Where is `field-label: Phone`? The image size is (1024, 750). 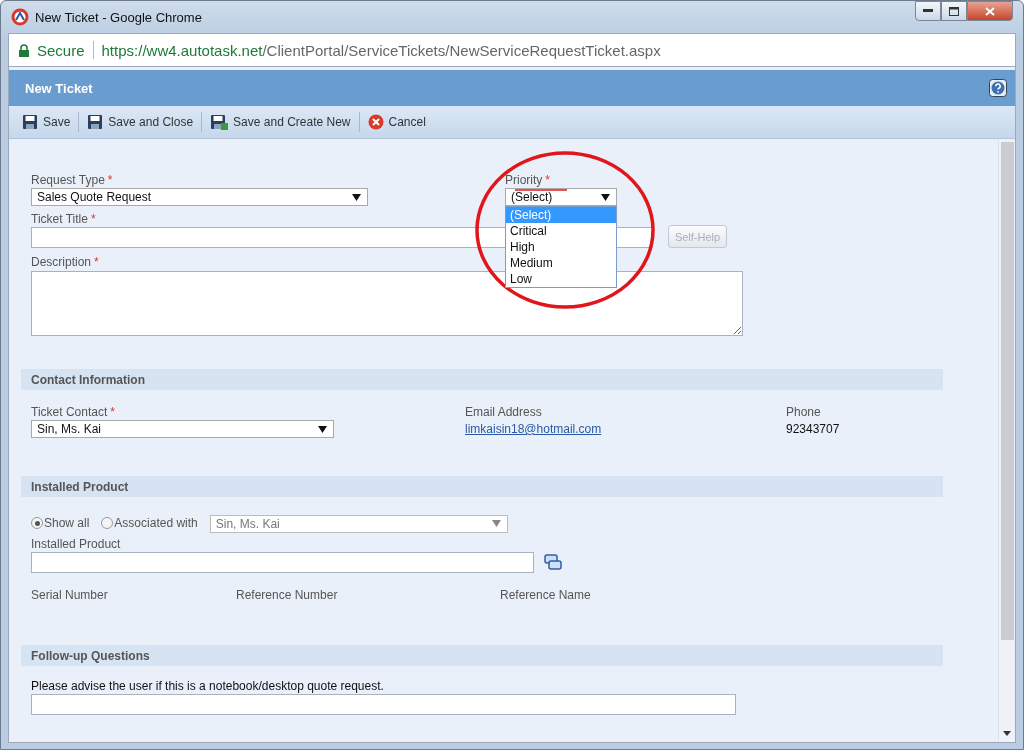 field-label: Phone is located at coordinates (803, 412).